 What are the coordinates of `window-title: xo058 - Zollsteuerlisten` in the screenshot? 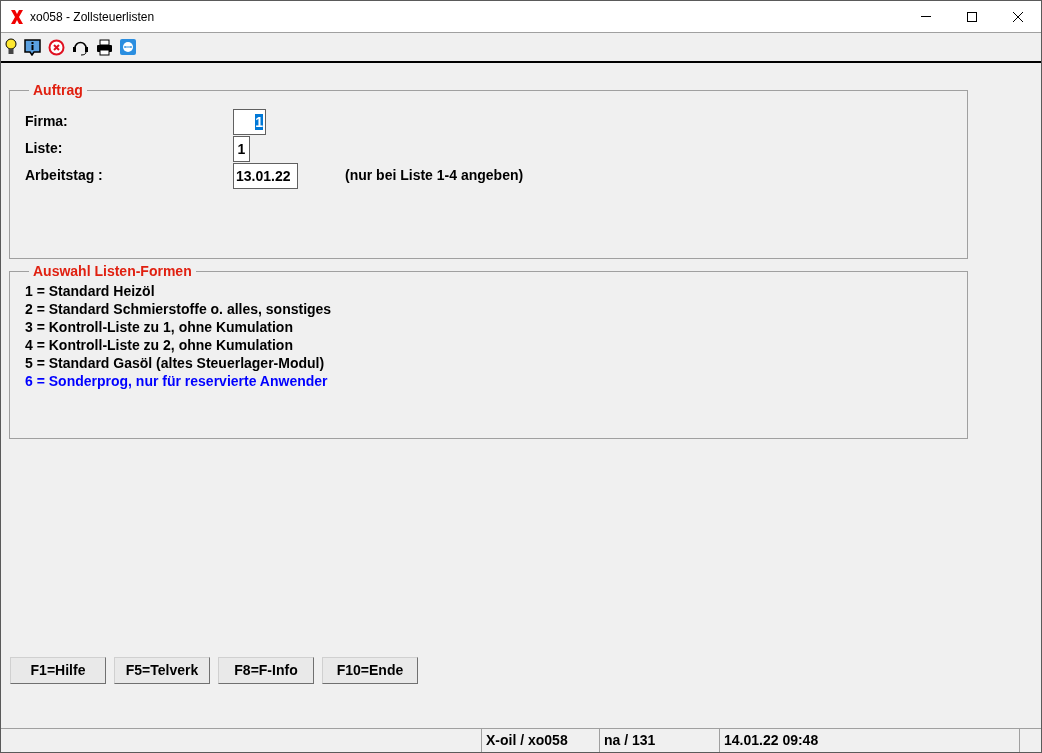 It's located at (92, 17).